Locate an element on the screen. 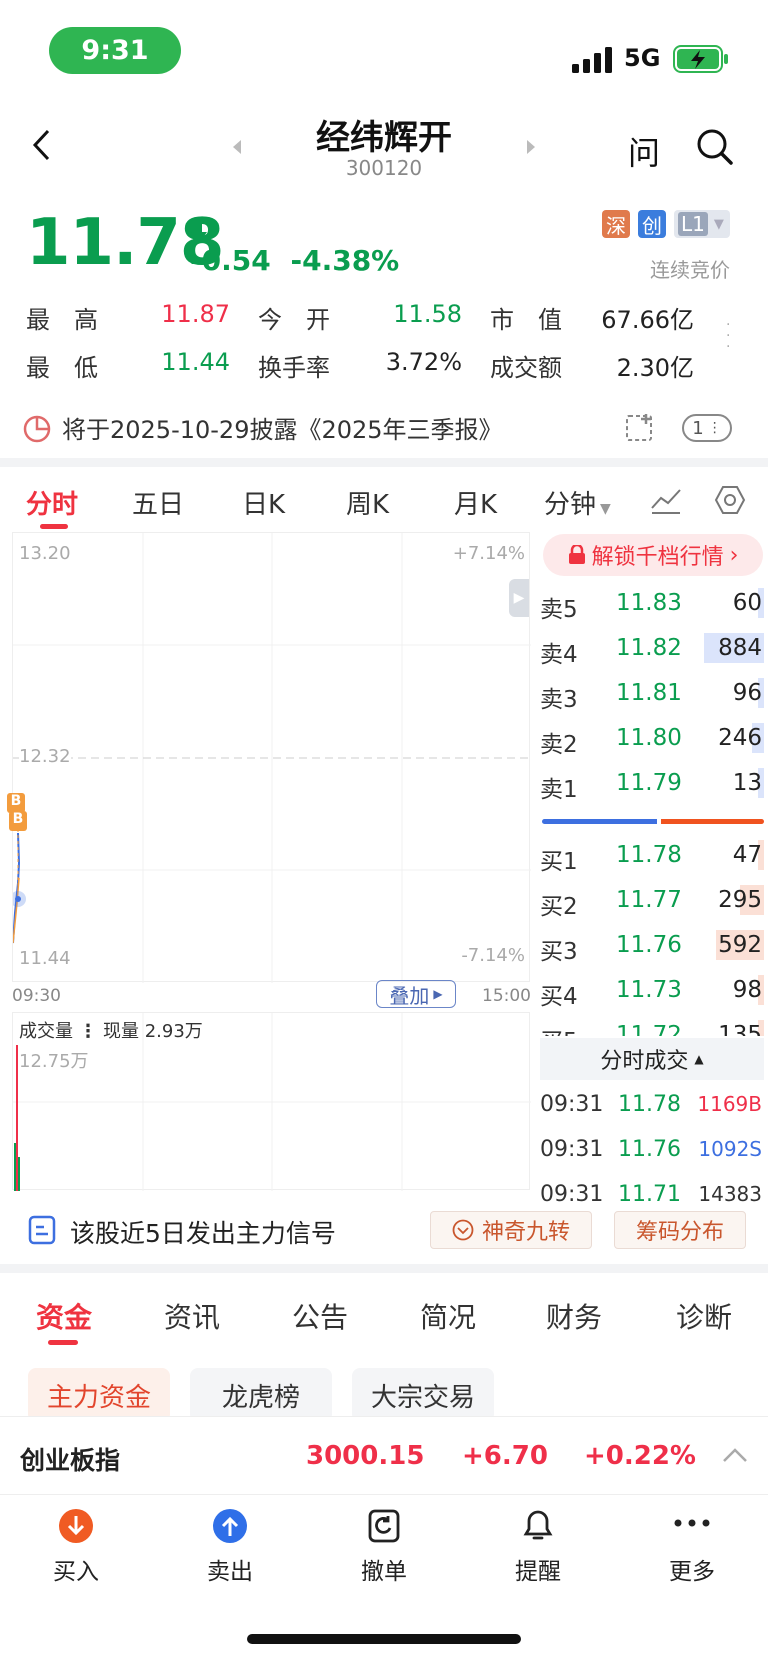 The width and height of the screenshot is (768, 1663). ask-row: 卖2 11.80 246 is located at coordinates (652, 739).